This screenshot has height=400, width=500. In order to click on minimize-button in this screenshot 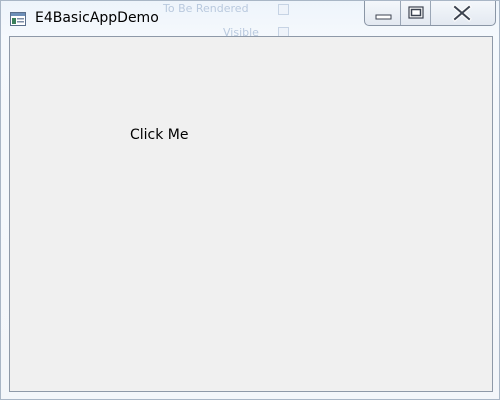, I will do `click(383, 13)`.